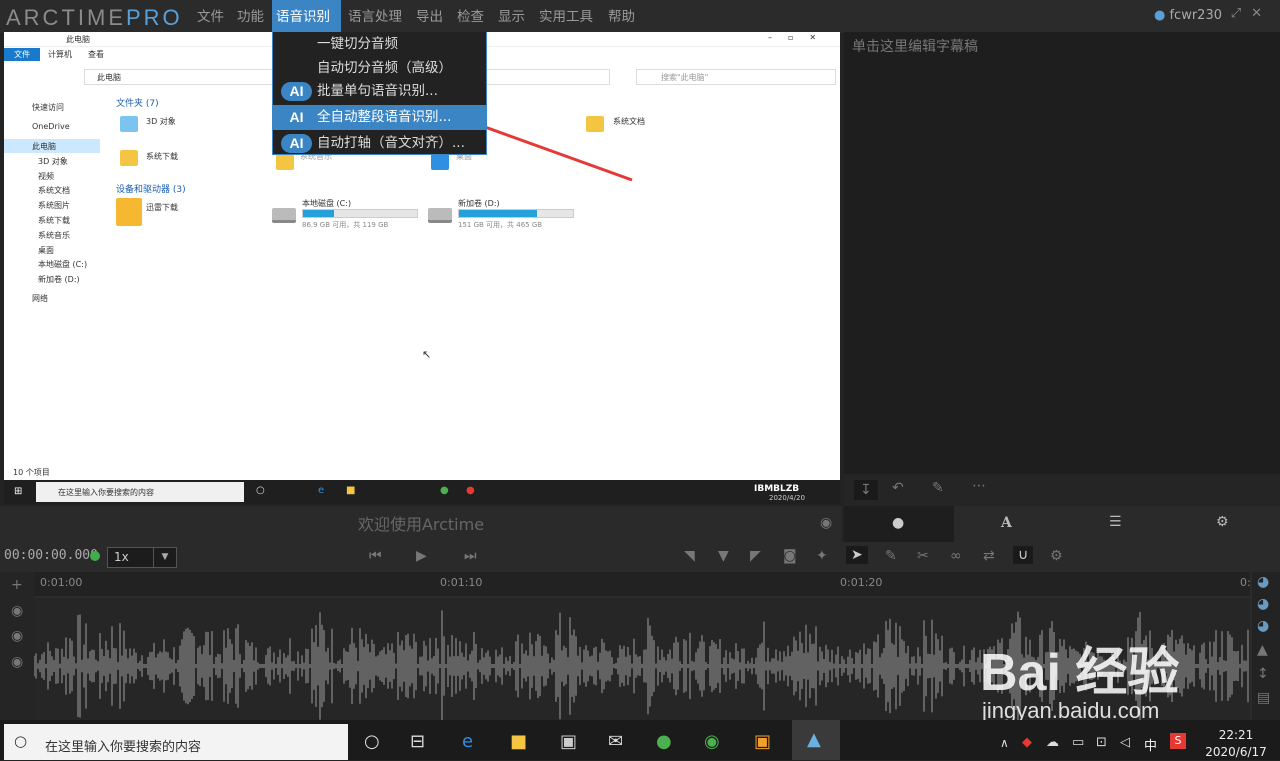 The height and width of the screenshot is (761, 1280). I want to click on tab-chat: ●, so click(899, 524).